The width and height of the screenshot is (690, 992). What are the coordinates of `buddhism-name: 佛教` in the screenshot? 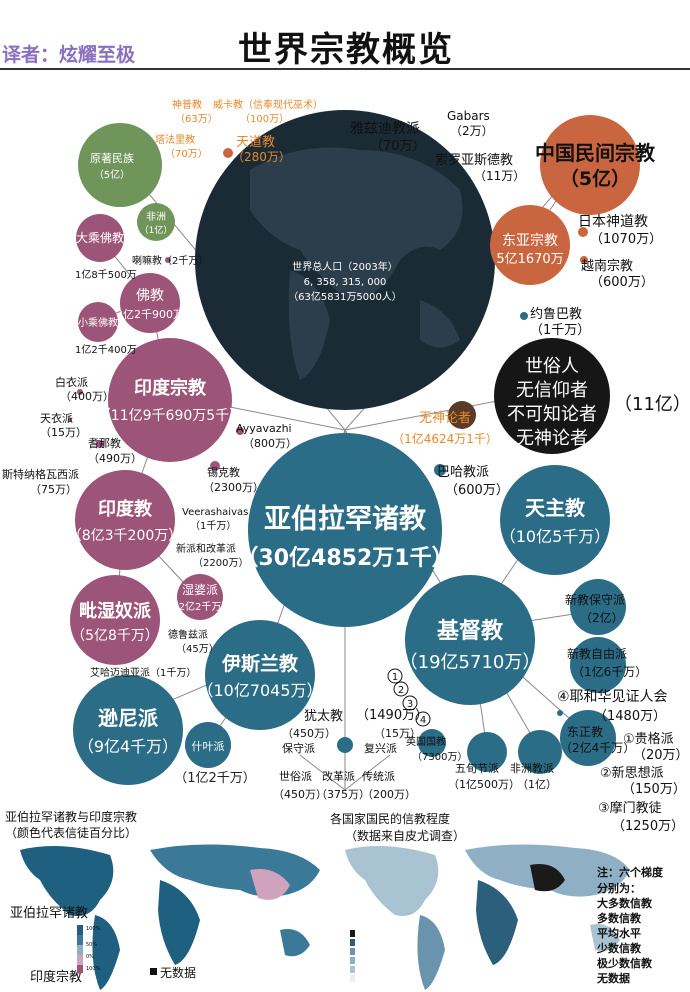 It's located at (150, 296).